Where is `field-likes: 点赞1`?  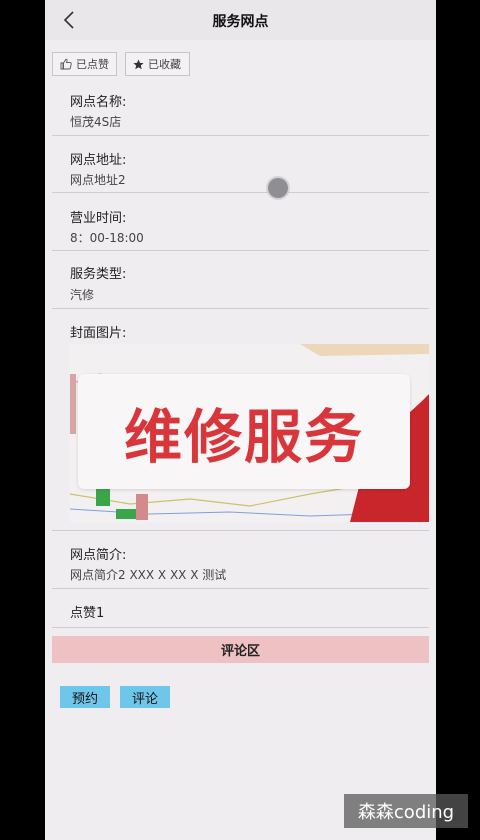
field-likes: 点赞1 is located at coordinates (240, 608).